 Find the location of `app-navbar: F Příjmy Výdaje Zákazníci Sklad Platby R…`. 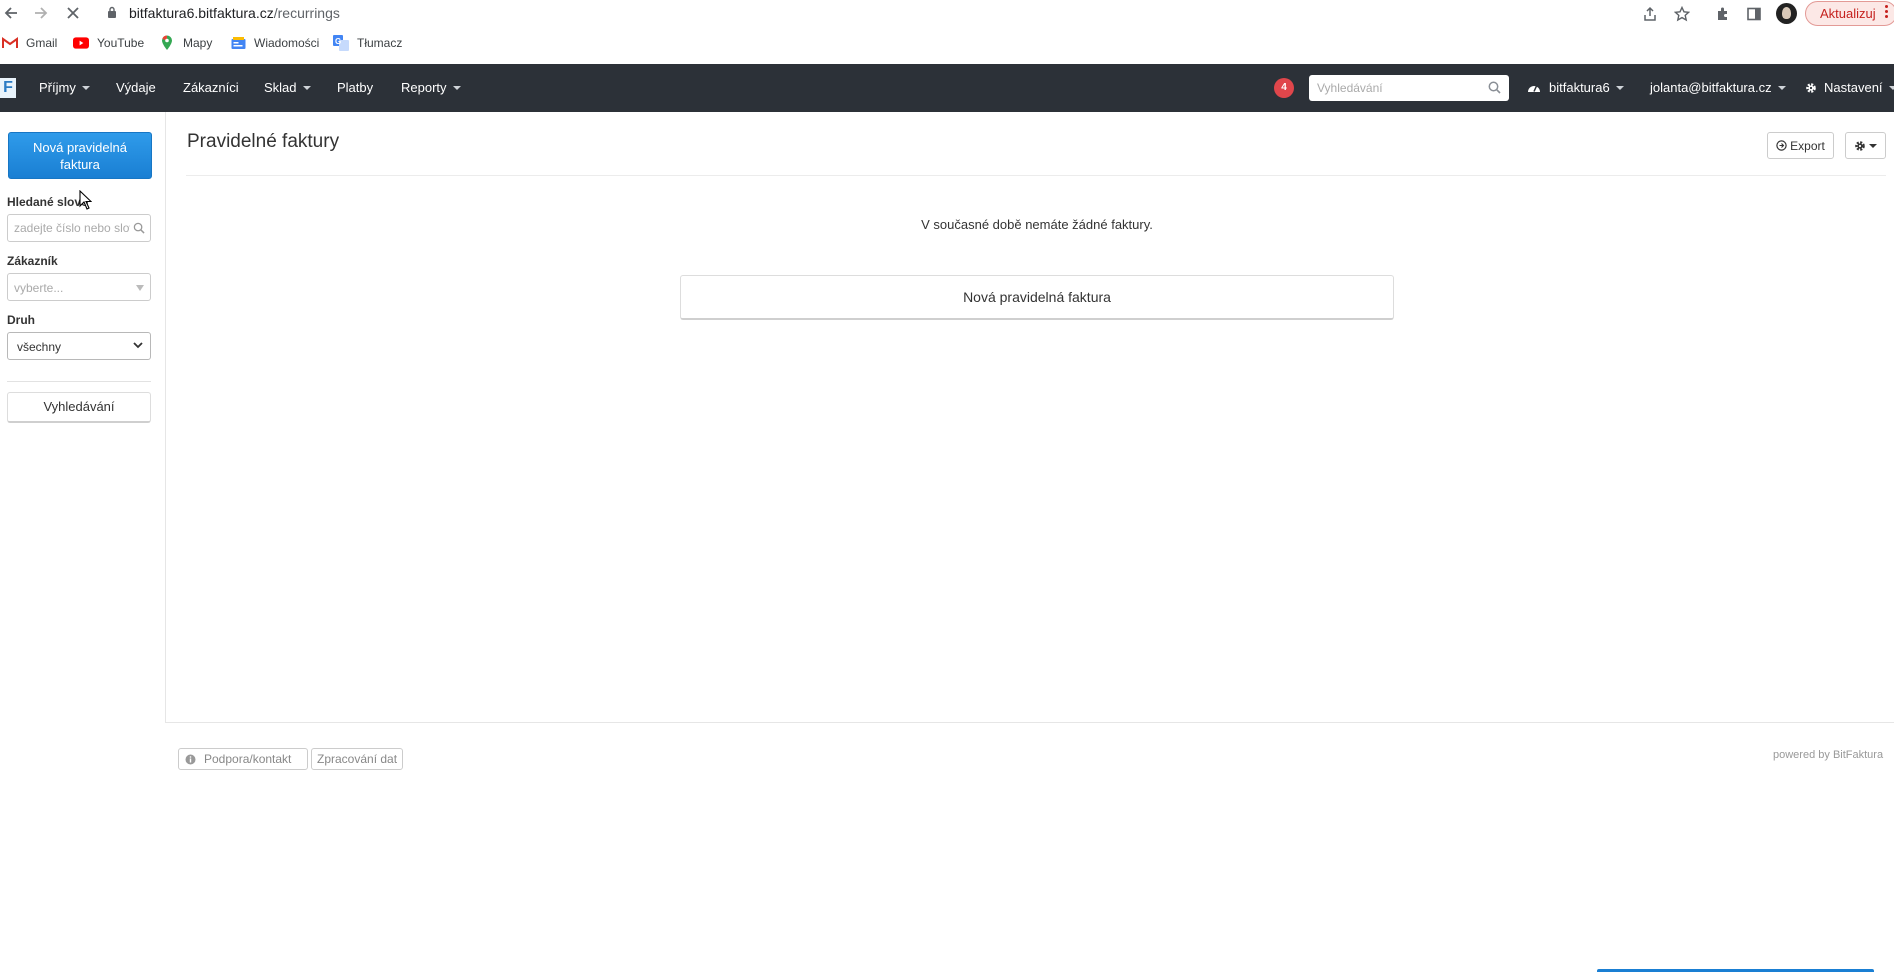

app-navbar: F Příjmy Výdaje Zákazníci Sklad Platby R… is located at coordinates (947, 88).